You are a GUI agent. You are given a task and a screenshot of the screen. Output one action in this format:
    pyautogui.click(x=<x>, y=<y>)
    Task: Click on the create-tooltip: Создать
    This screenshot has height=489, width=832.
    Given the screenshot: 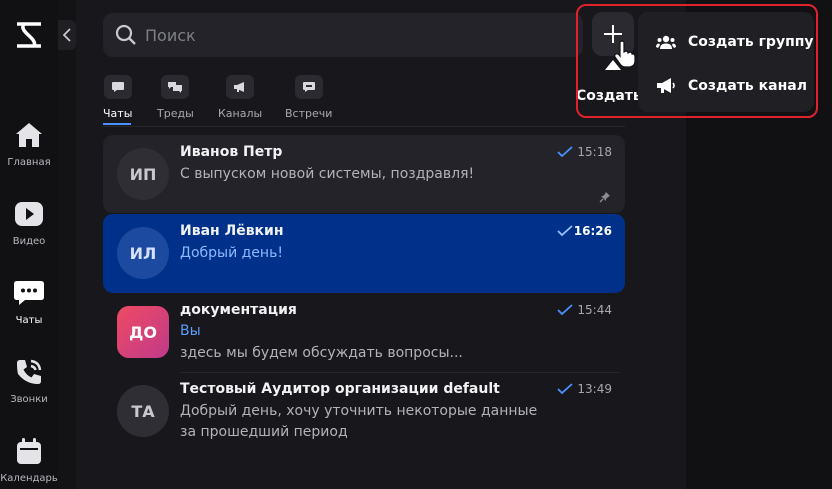 What is the action you would take?
    pyautogui.click(x=609, y=96)
    